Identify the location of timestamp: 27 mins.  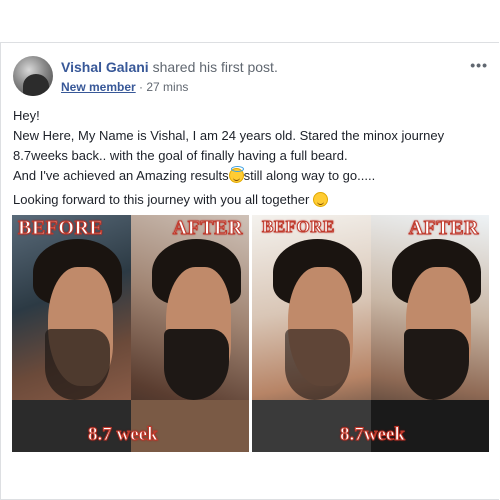
(167, 87).